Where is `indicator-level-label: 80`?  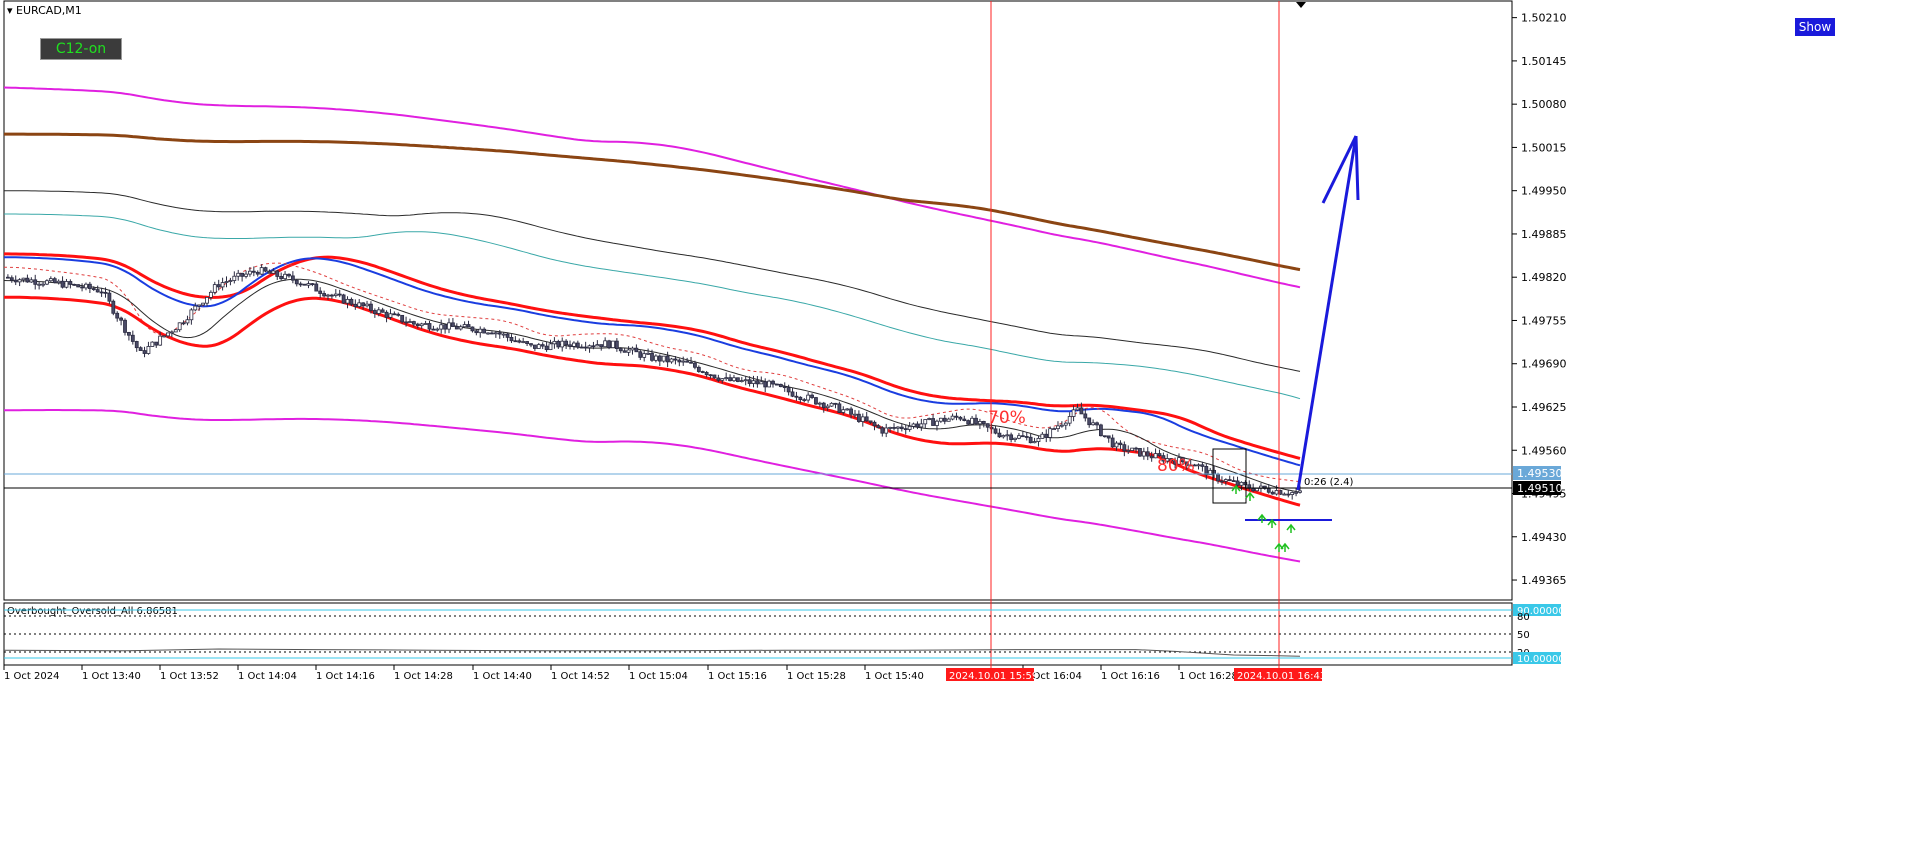 indicator-level-label: 80 is located at coordinates (1523, 617).